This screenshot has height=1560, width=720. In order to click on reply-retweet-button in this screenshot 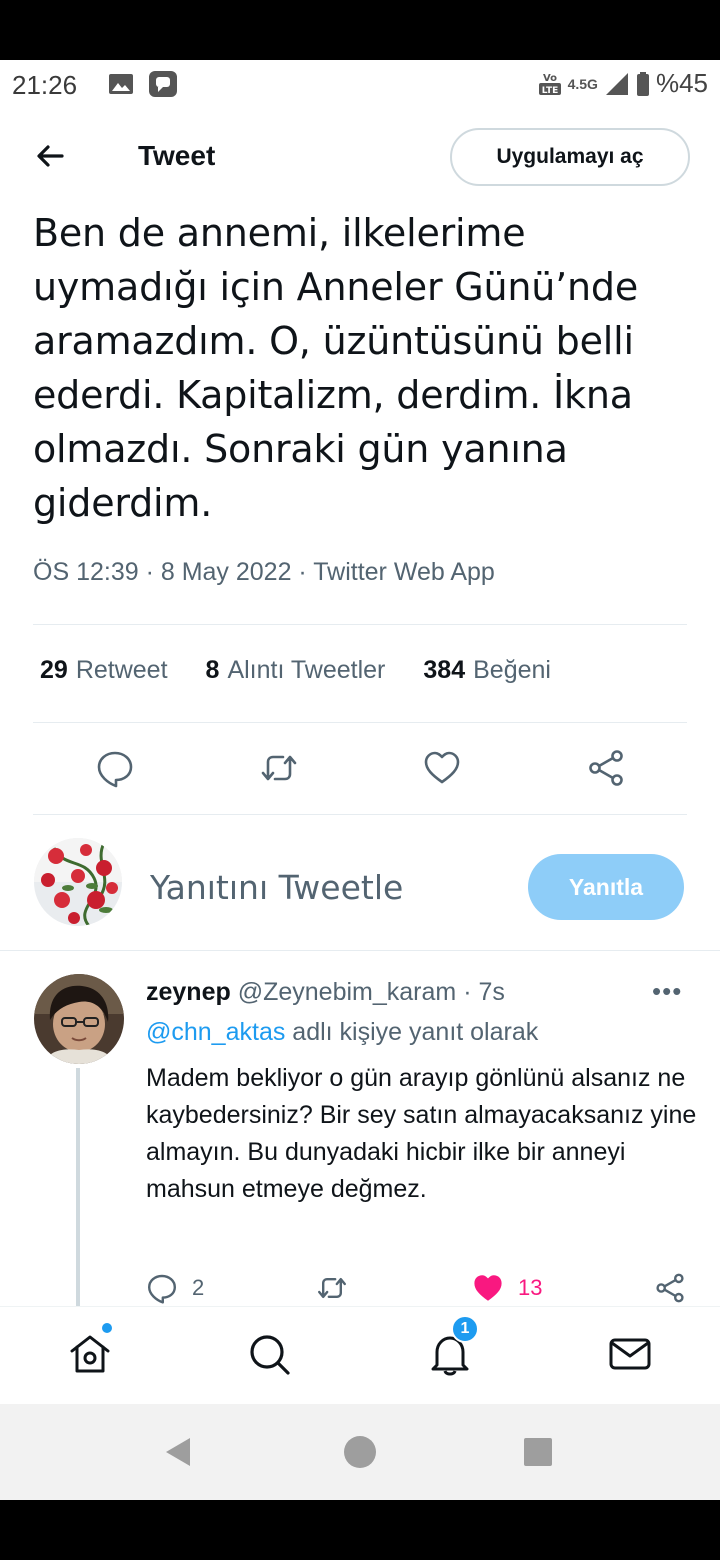, I will do `click(332, 1288)`.